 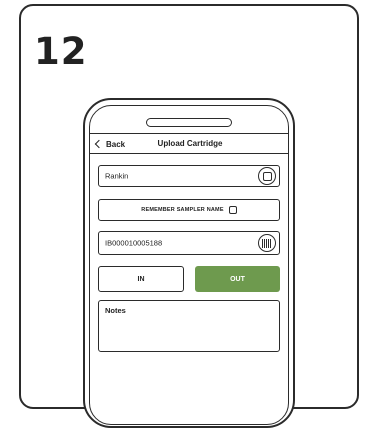 I want to click on sampler-name-action-button, so click(x=267, y=176).